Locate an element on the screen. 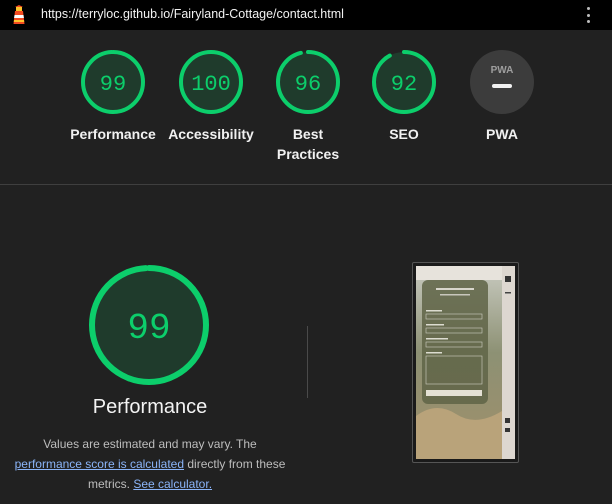 Image resolution: width=612 pixels, height=504 pixels. gauge-label: Accessibility is located at coordinates (211, 134).